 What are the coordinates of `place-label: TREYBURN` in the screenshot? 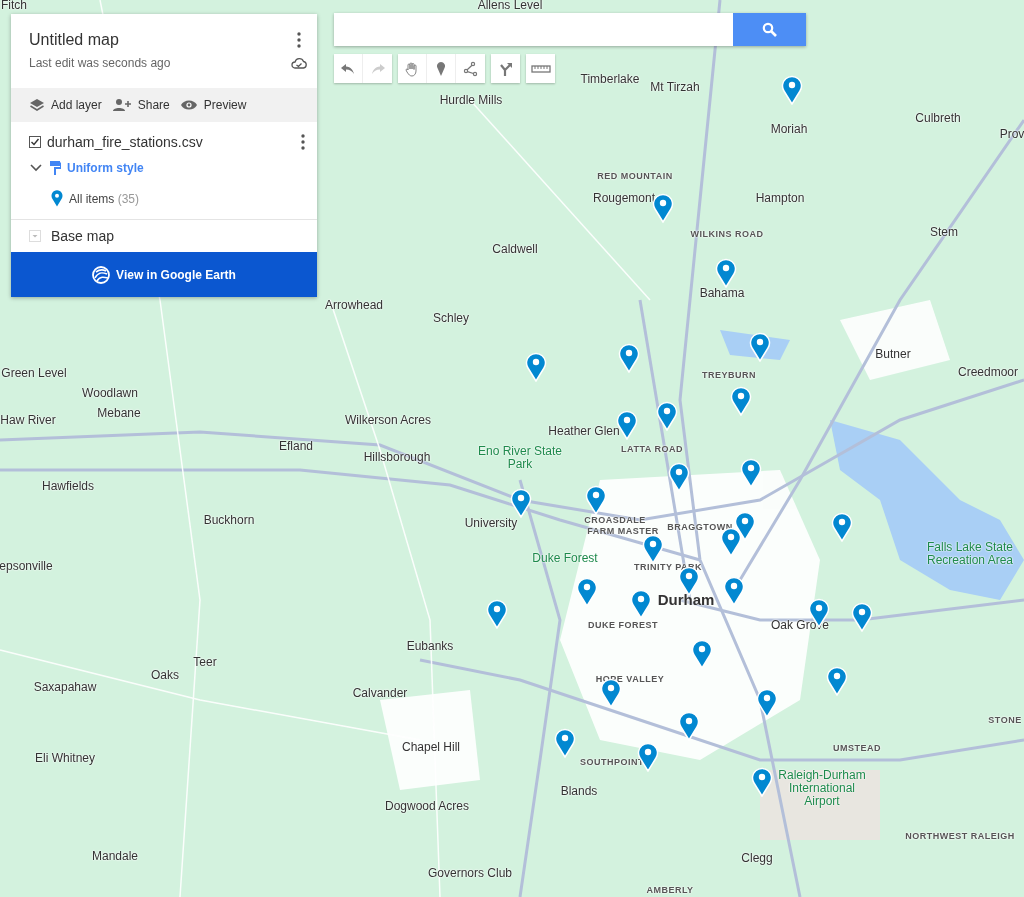 It's located at (729, 376).